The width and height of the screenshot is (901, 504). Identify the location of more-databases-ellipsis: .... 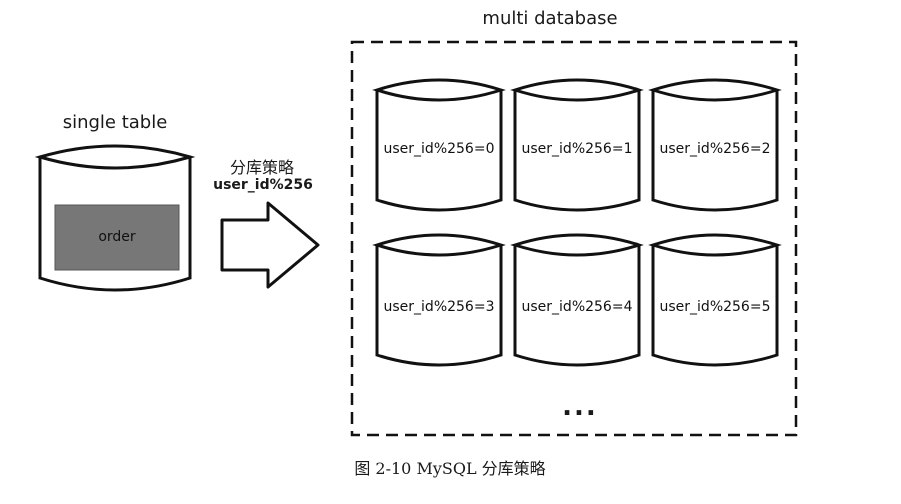
(580, 407).